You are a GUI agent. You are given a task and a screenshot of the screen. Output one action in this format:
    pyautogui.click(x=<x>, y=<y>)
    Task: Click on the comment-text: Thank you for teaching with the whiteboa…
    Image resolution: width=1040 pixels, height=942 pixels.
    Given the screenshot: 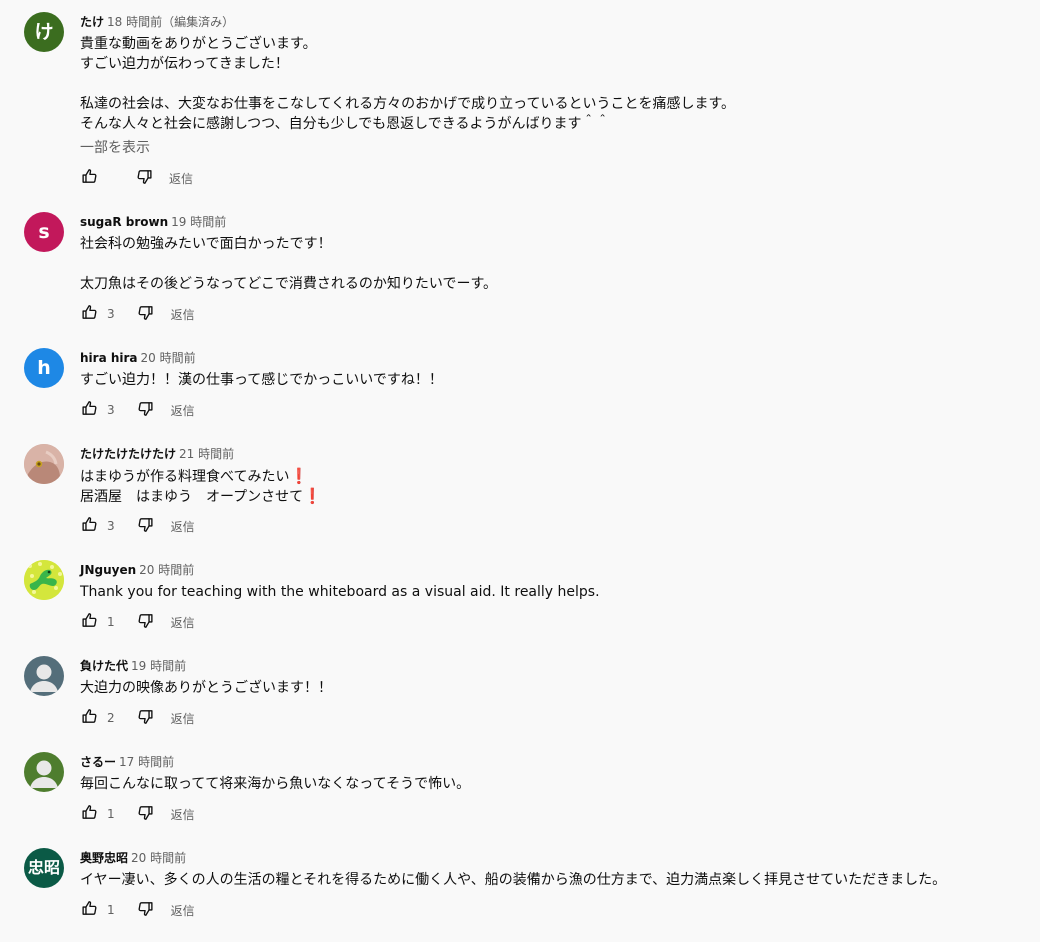 What is the action you would take?
    pyautogui.click(x=550, y=592)
    